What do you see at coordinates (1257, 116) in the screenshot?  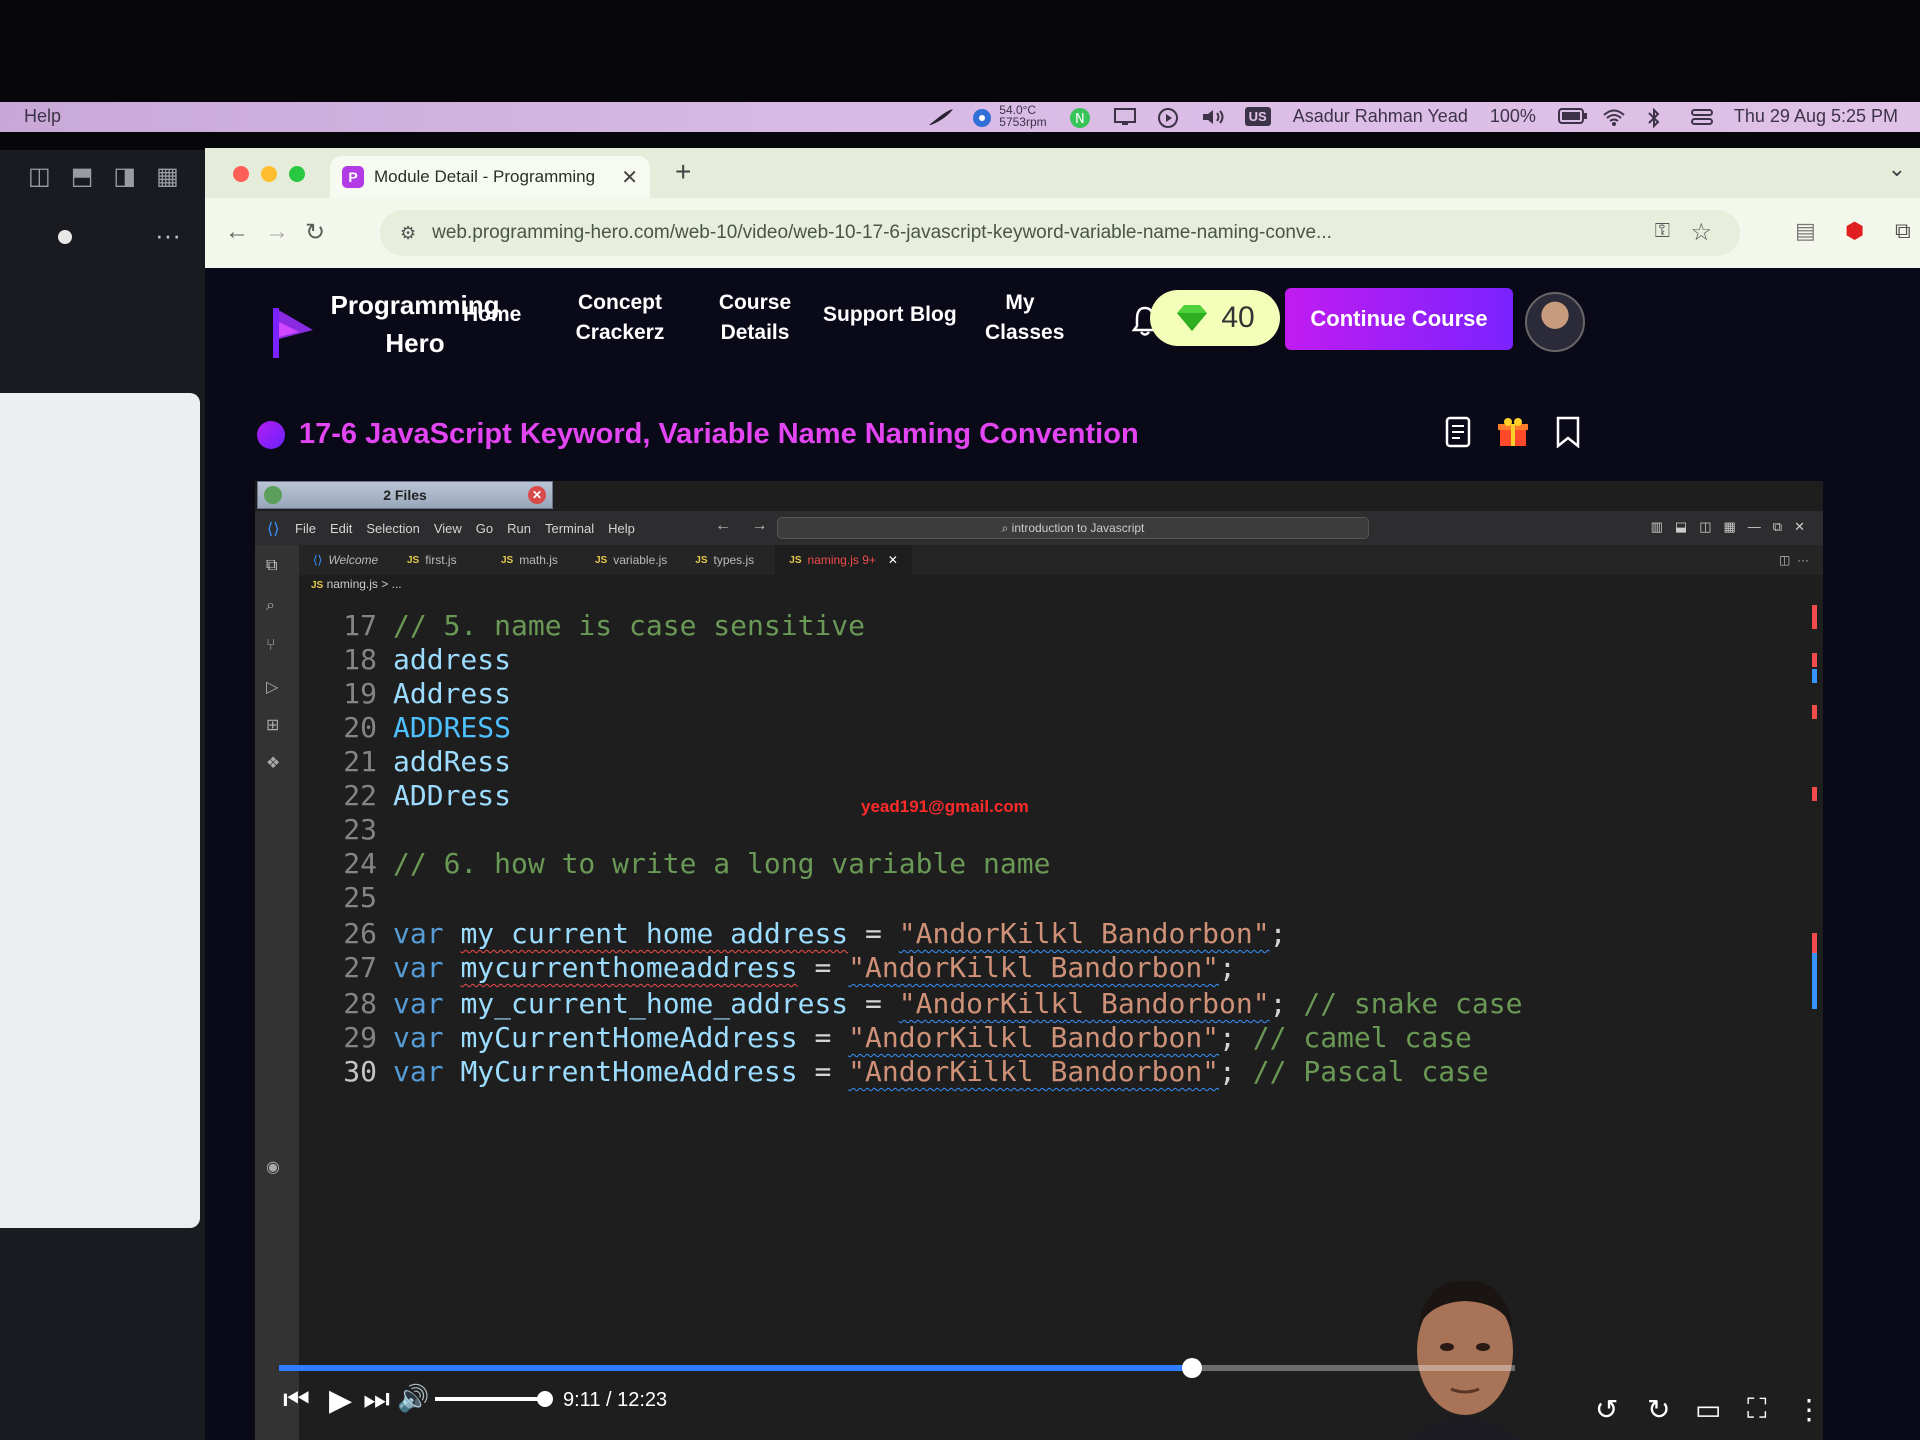 I see `input-source-badge: US` at bounding box center [1257, 116].